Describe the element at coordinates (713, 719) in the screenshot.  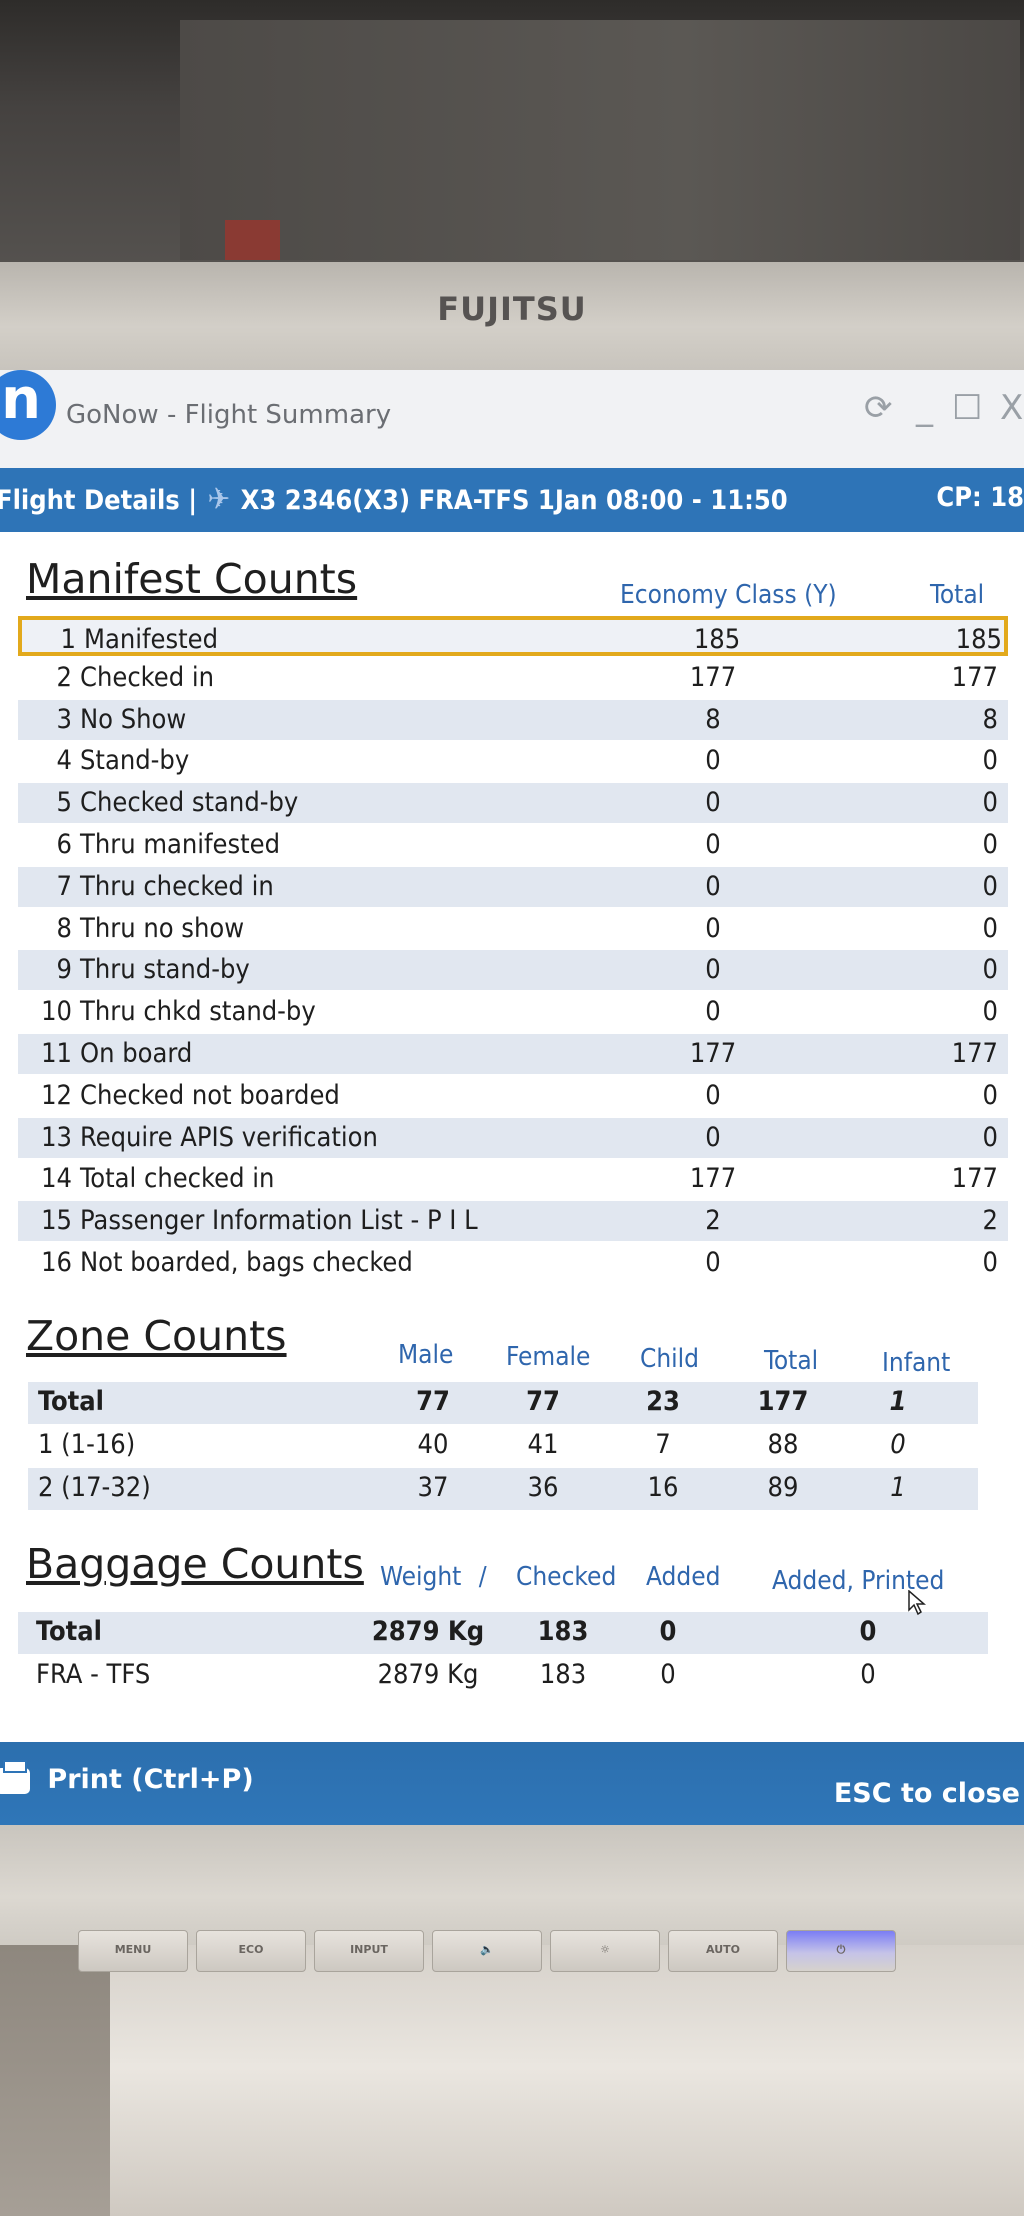
I see `manifest-row-economy: 8` at that location.